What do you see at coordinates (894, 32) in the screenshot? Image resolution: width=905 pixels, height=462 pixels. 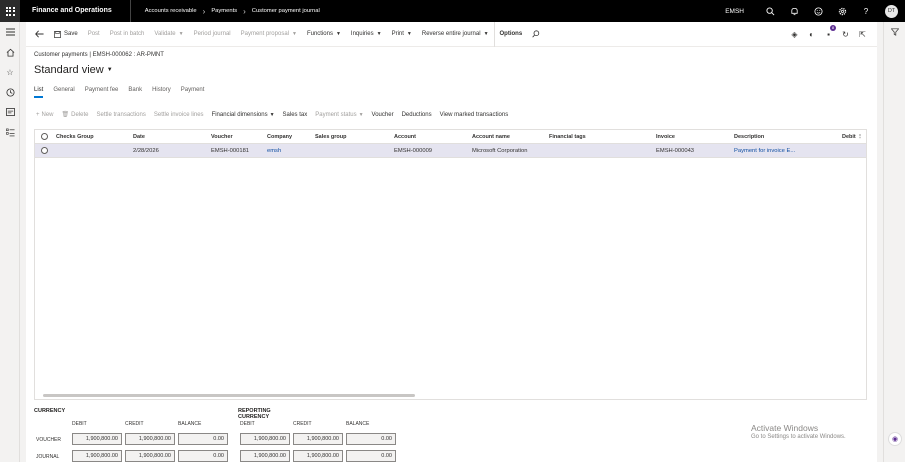 I see `filter-icon` at bounding box center [894, 32].